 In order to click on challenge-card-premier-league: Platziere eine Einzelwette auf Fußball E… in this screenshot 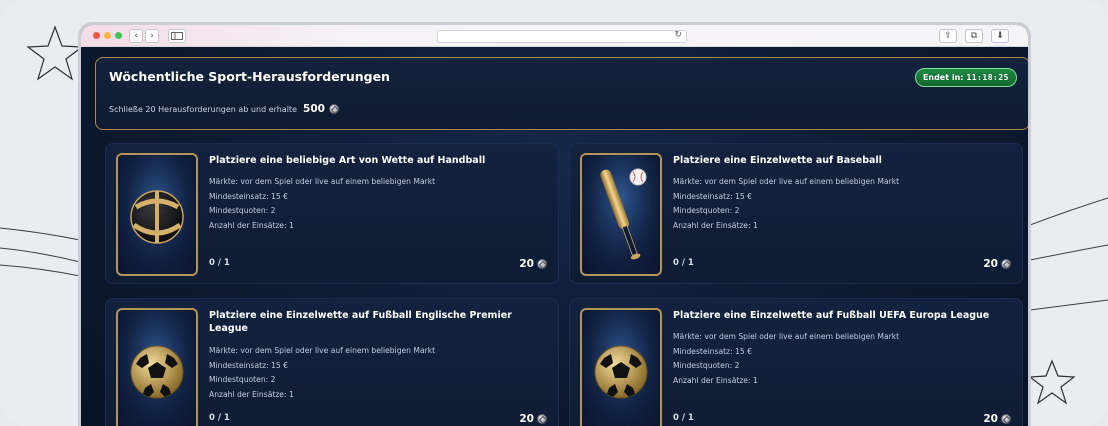, I will do `click(332, 362)`.